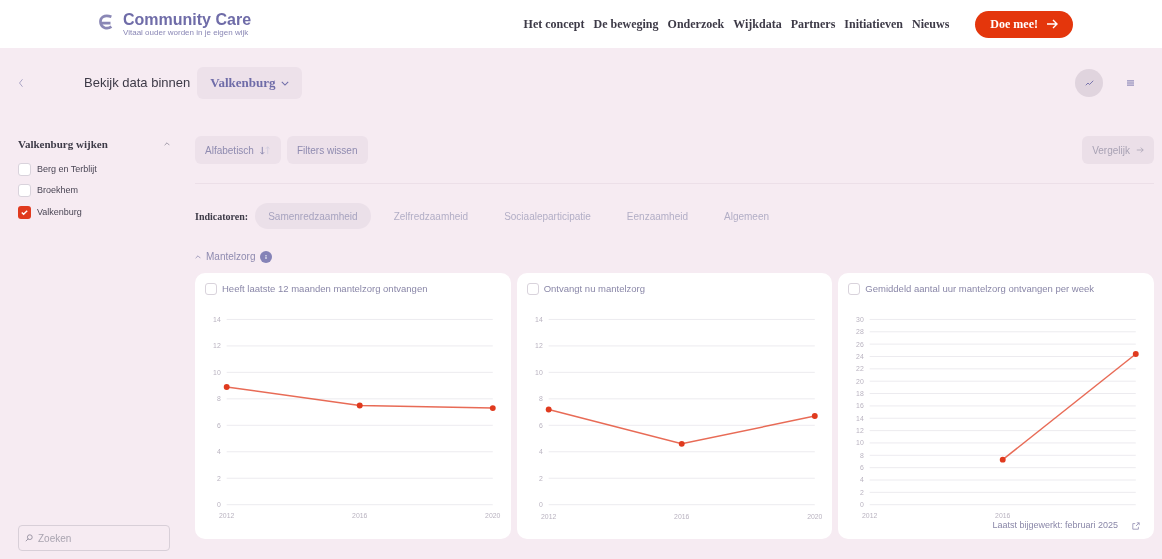 The width and height of the screenshot is (1162, 559). What do you see at coordinates (29, 537) in the screenshot?
I see `search-icon` at bounding box center [29, 537].